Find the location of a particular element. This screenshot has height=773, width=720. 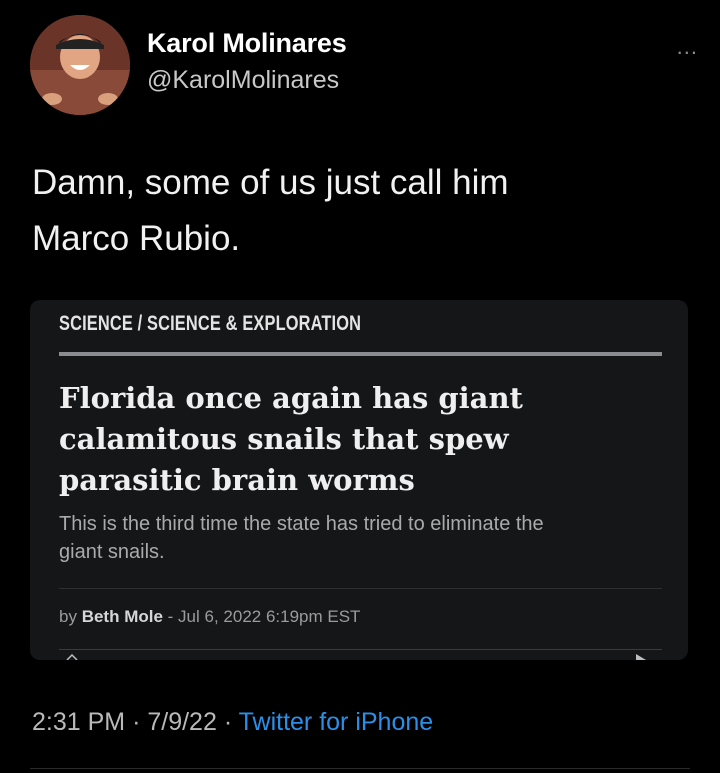

tweet-text-line: Marco Rubio. is located at coordinates (136, 238).